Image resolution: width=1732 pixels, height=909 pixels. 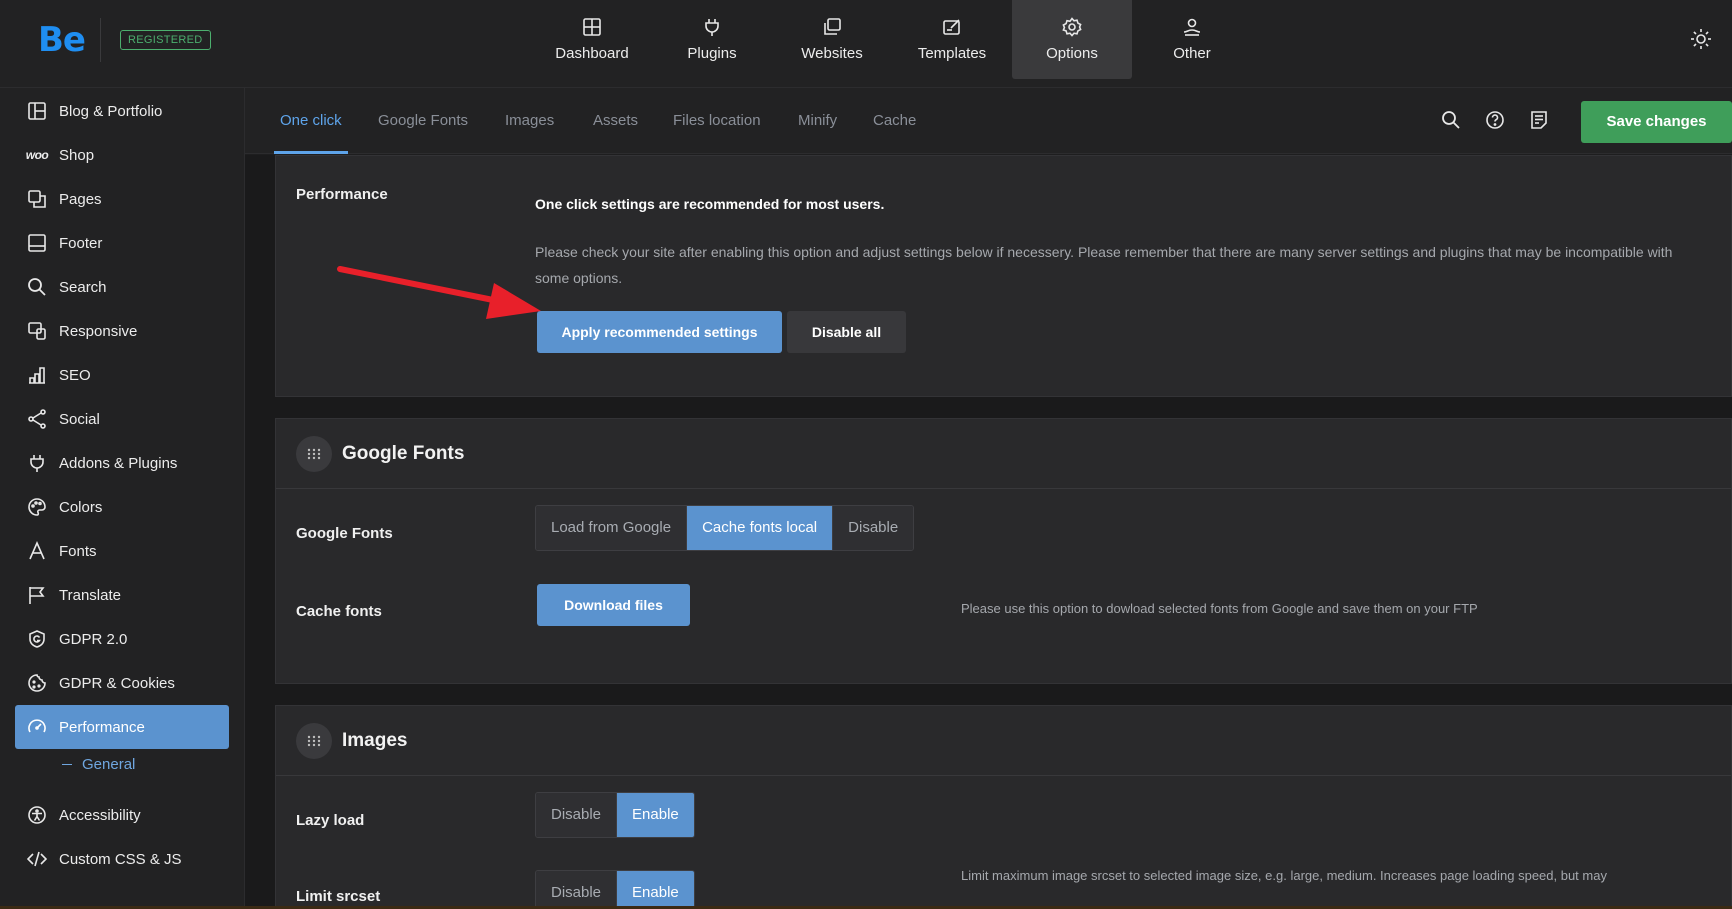 What do you see at coordinates (67, 764) in the screenshot?
I see `dash` at bounding box center [67, 764].